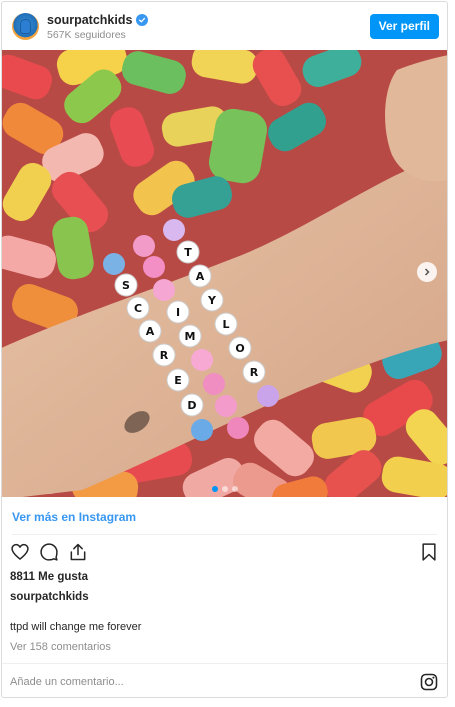  Describe the element at coordinates (20, 552) in the screenshot. I see `heart-icon` at that location.